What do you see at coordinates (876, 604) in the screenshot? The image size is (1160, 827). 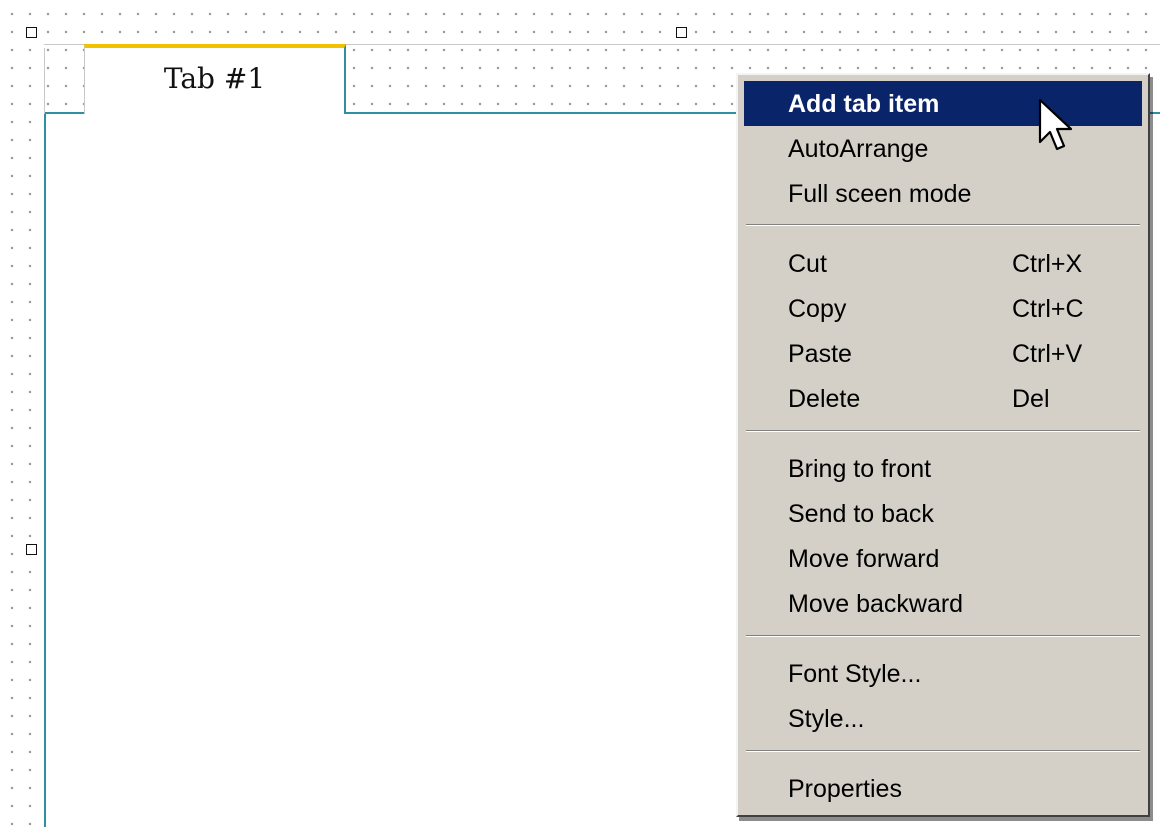 I see `menu-item-label: Move backward` at bounding box center [876, 604].